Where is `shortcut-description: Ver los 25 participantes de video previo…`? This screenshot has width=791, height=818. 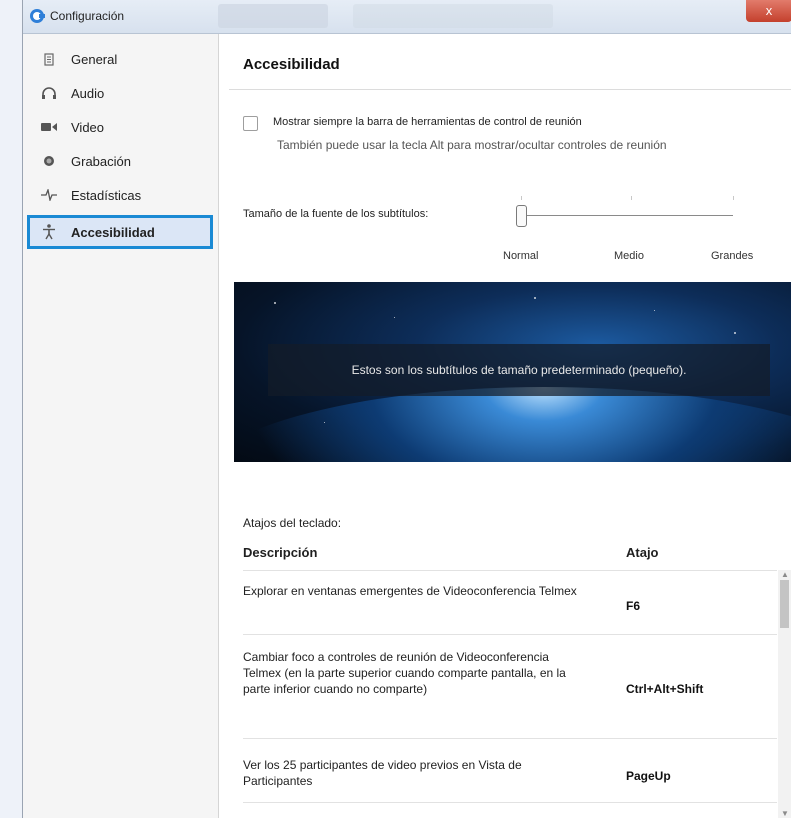
shortcut-description: Ver los 25 participantes de video previo… is located at coordinates (382, 773).